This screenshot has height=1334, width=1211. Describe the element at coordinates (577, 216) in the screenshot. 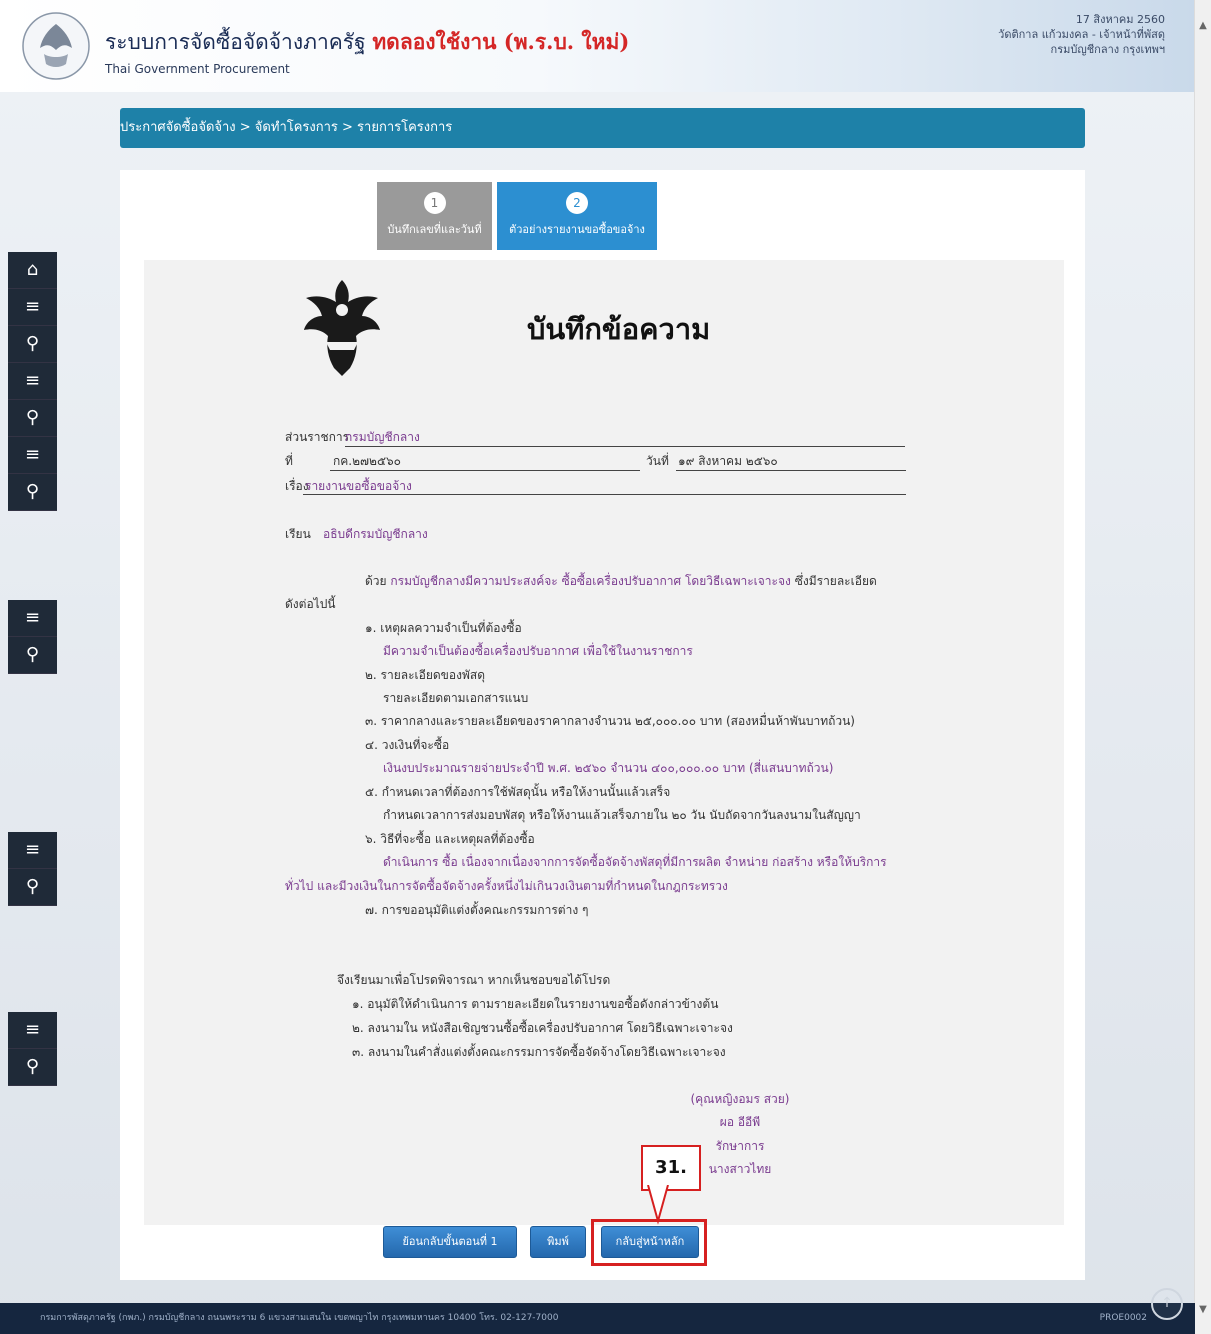

I see `step-2-tab: 2 ตัวอย่างรายงานขอซื้อขอจ้าง` at that location.